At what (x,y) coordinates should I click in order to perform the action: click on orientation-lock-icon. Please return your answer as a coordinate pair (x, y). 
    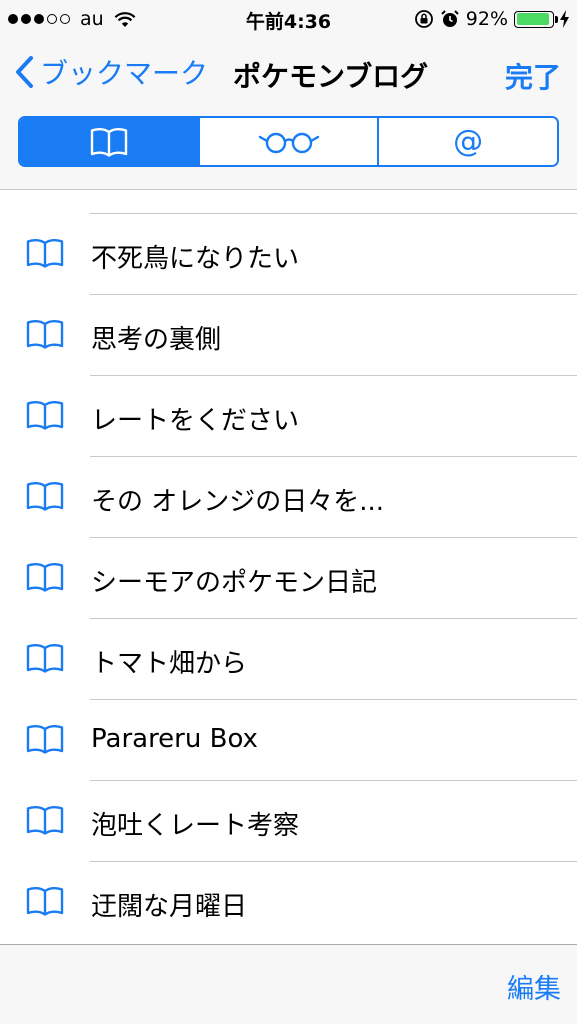
    Looking at the image, I should click on (423, 19).